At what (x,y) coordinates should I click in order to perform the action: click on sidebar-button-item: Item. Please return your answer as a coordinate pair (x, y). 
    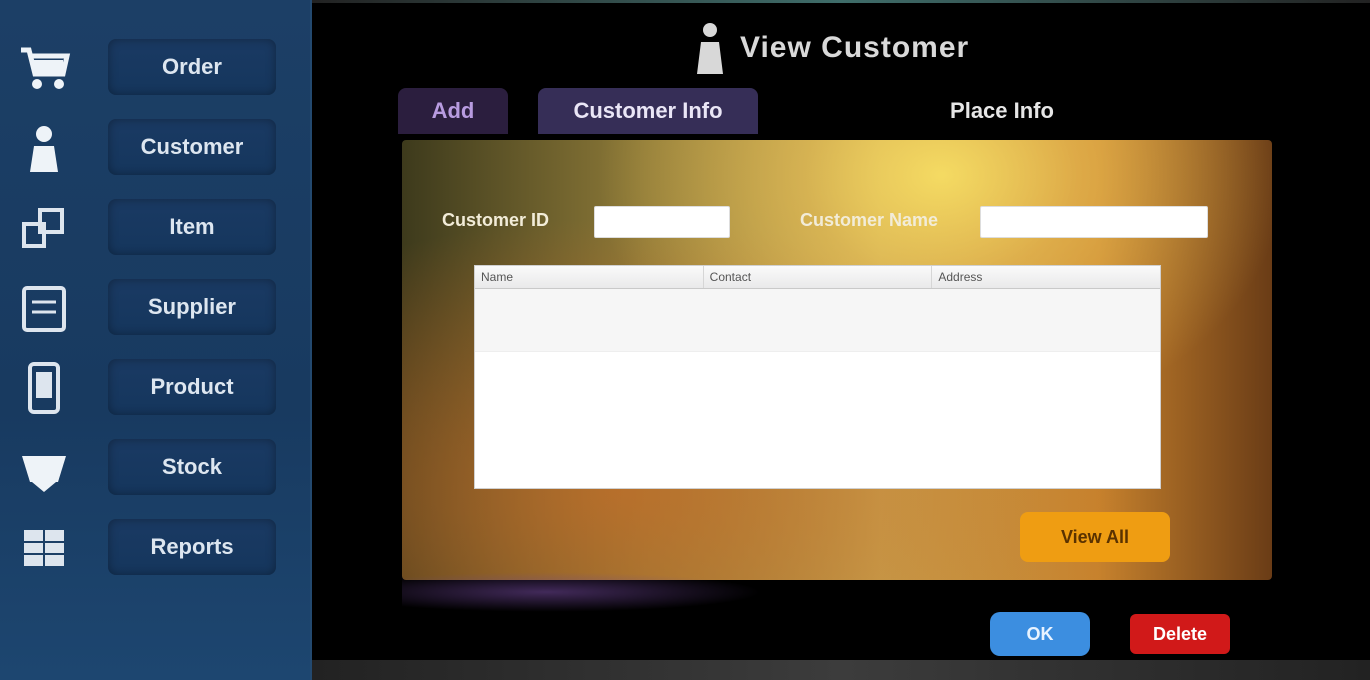
    Looking at the image, I should click on (192, 227).